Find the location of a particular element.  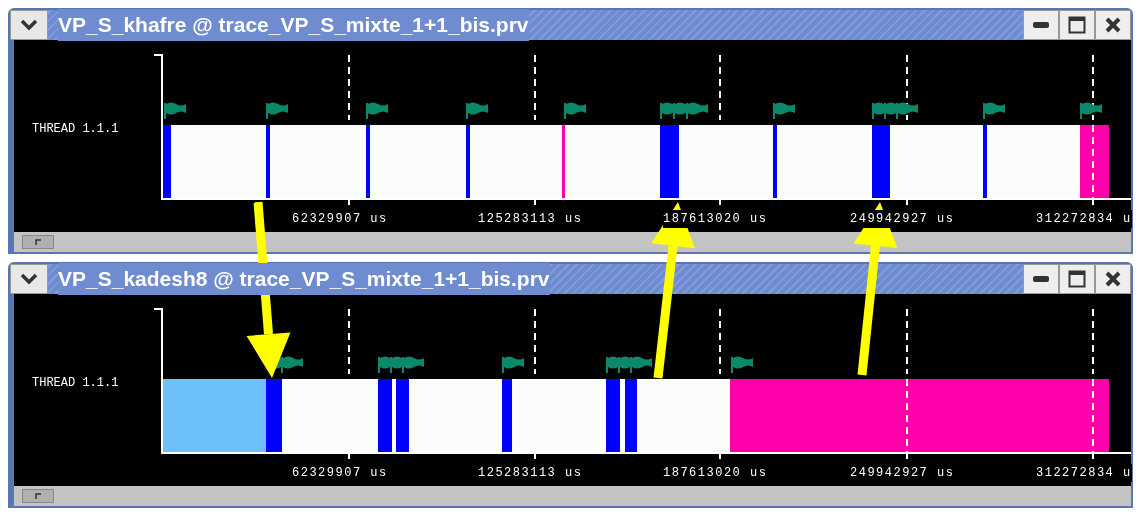

time-label: 187613020 us is located at coordinates (715, 219).